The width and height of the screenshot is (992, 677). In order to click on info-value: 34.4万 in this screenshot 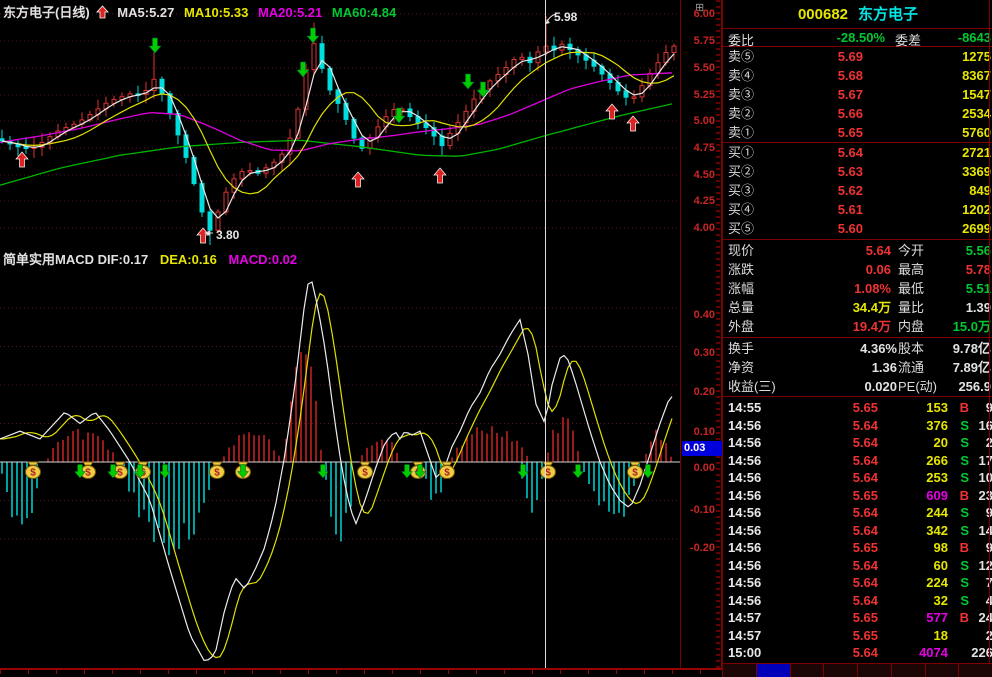, I will do `click(871, 307)`.